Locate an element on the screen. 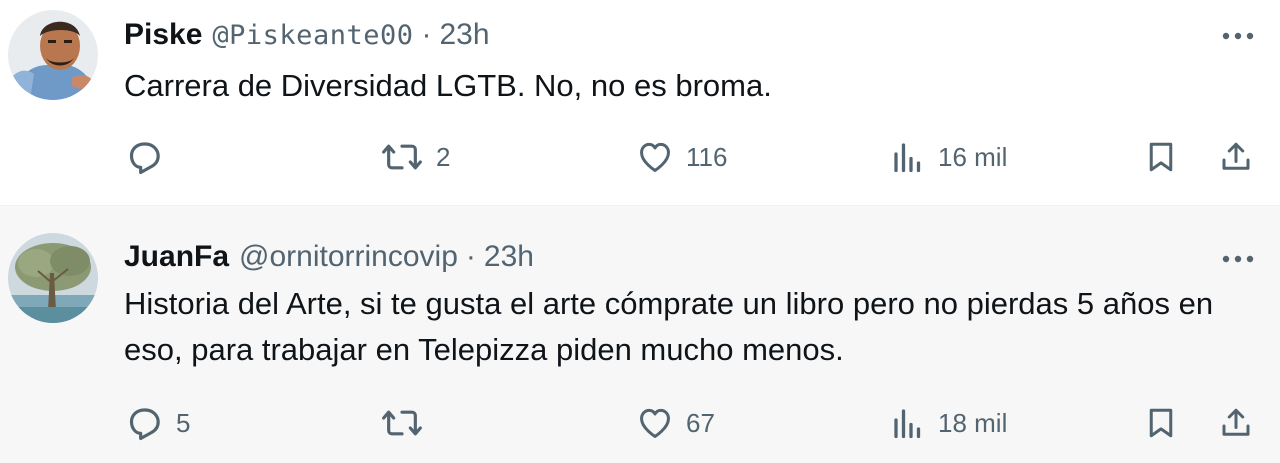 This screenshot has width=1280, height=463. author-handle: @ornitorrincovip is located at coordinates (348, 257).